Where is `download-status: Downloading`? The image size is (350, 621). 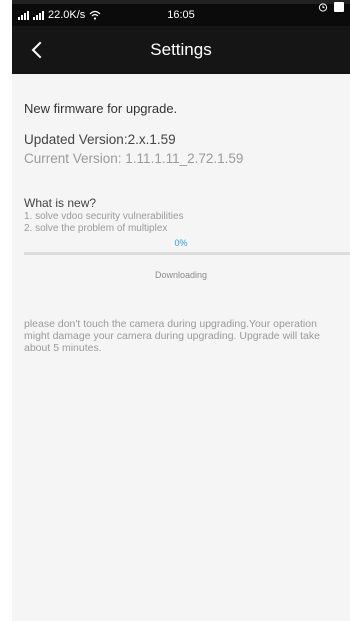 download-status: Downloading is located at coordinates (181, 275).